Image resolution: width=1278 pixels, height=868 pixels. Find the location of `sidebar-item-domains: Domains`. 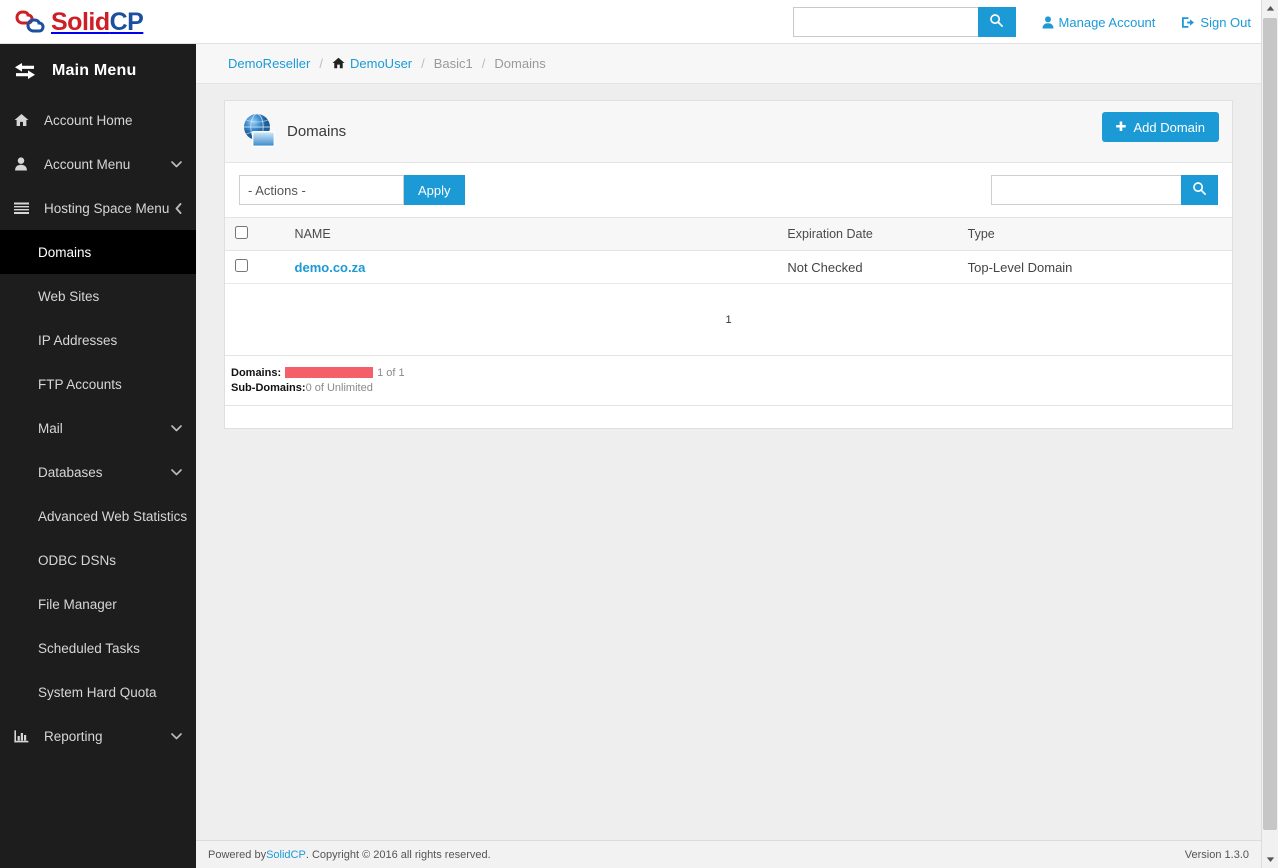

sidebar-item-domains: Domains is located at coordinates (98, 252).